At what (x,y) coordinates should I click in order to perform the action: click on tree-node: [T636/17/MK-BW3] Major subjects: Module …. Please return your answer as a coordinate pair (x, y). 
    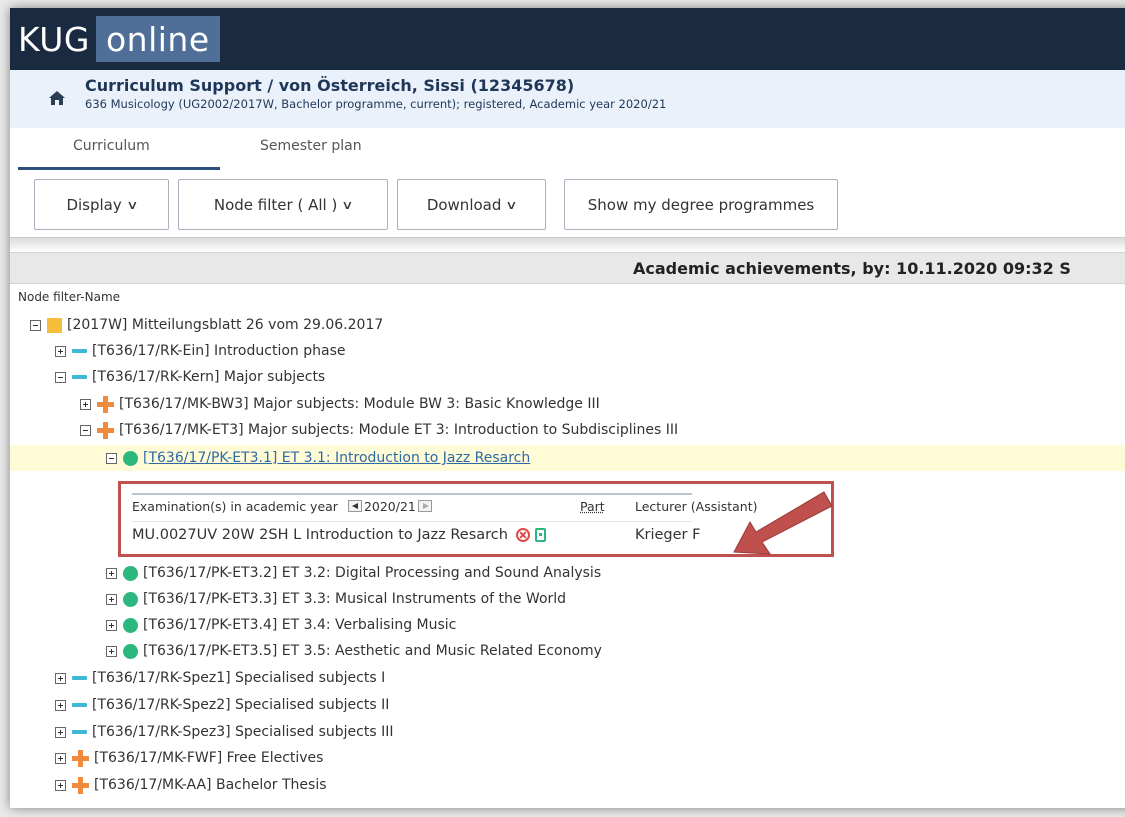
    Looking at the image, I should click on (340, 404).